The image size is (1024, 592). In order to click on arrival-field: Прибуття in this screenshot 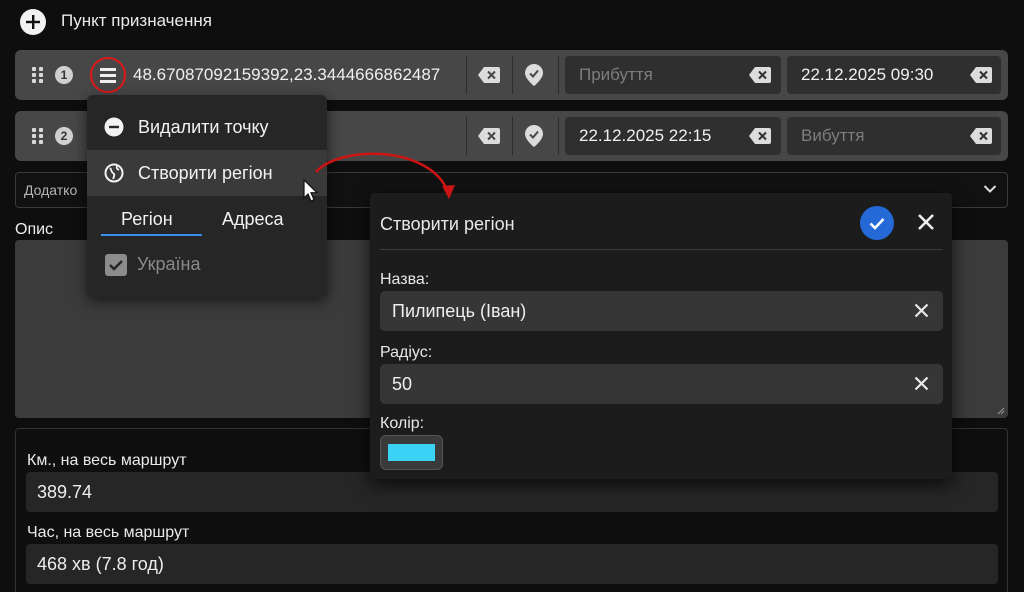, I will do `click(673, 75)`.